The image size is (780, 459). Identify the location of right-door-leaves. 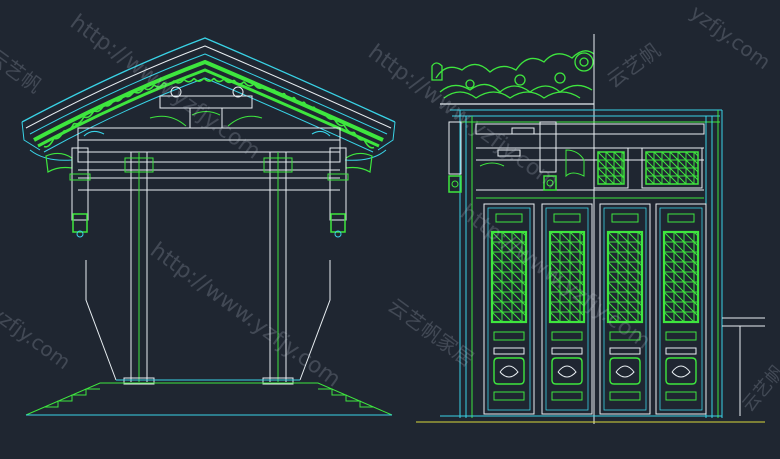
(595, 309).